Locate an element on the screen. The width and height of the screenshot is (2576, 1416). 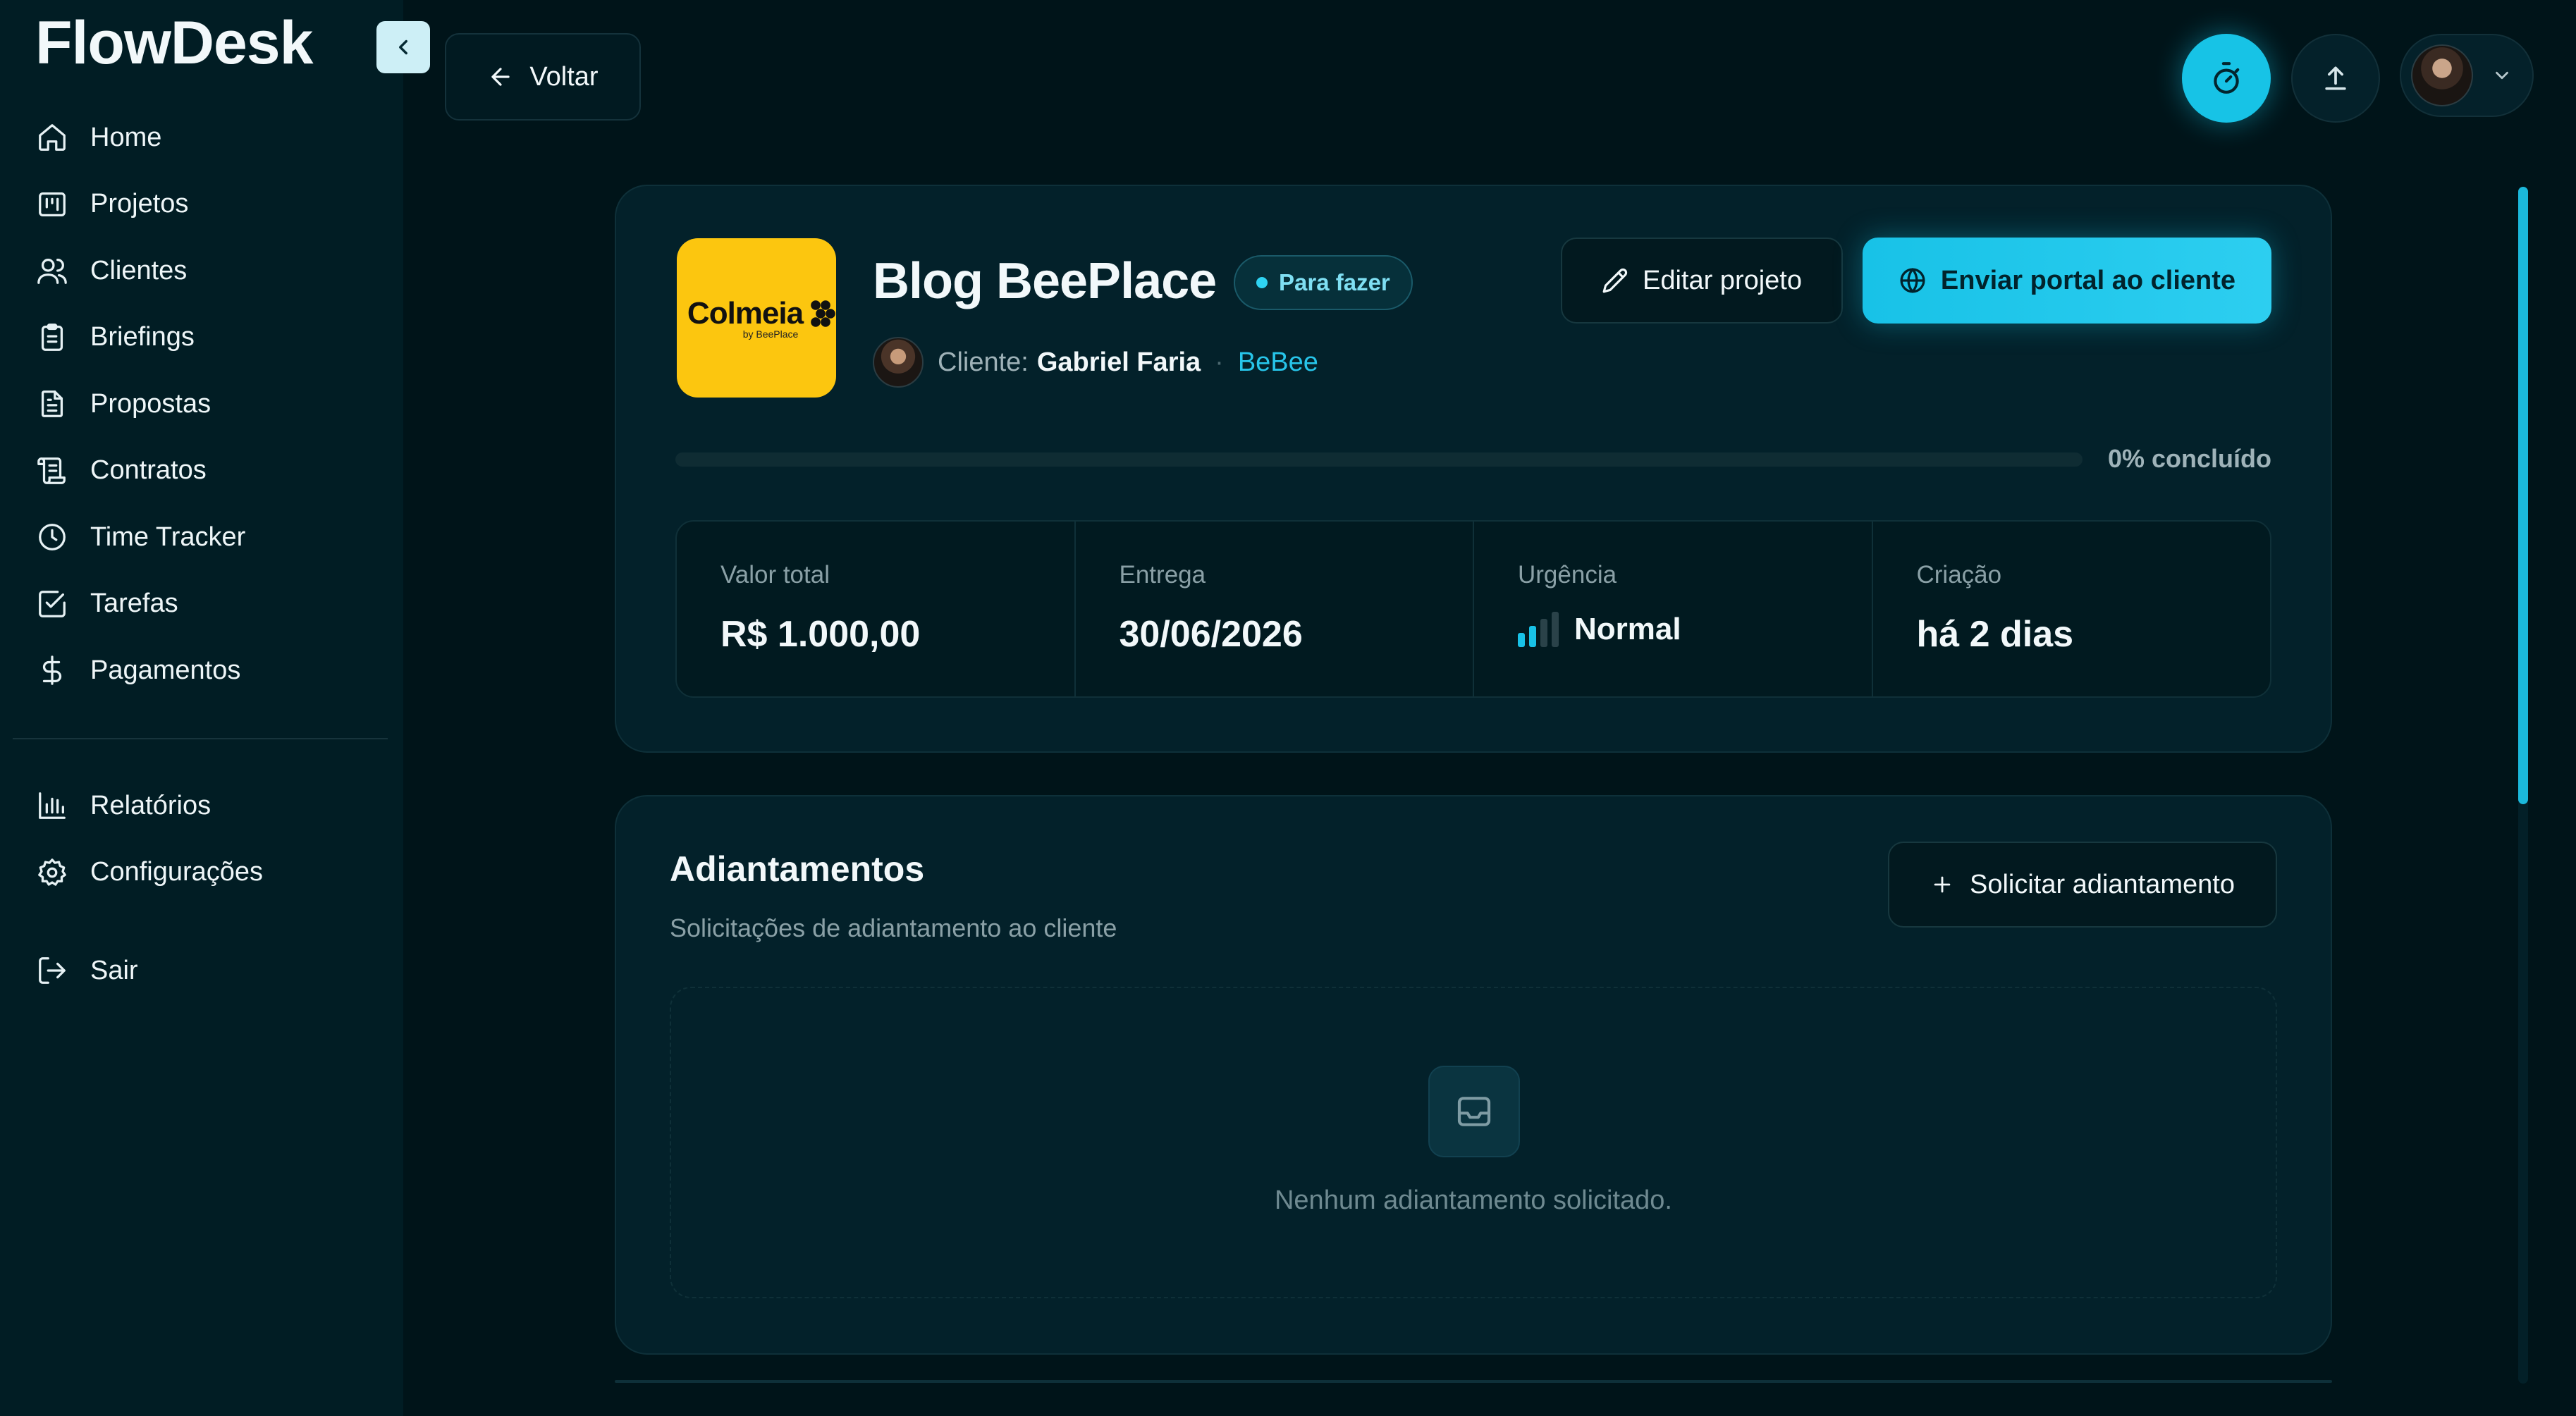
home-icon is located at coordinates (52, 137).